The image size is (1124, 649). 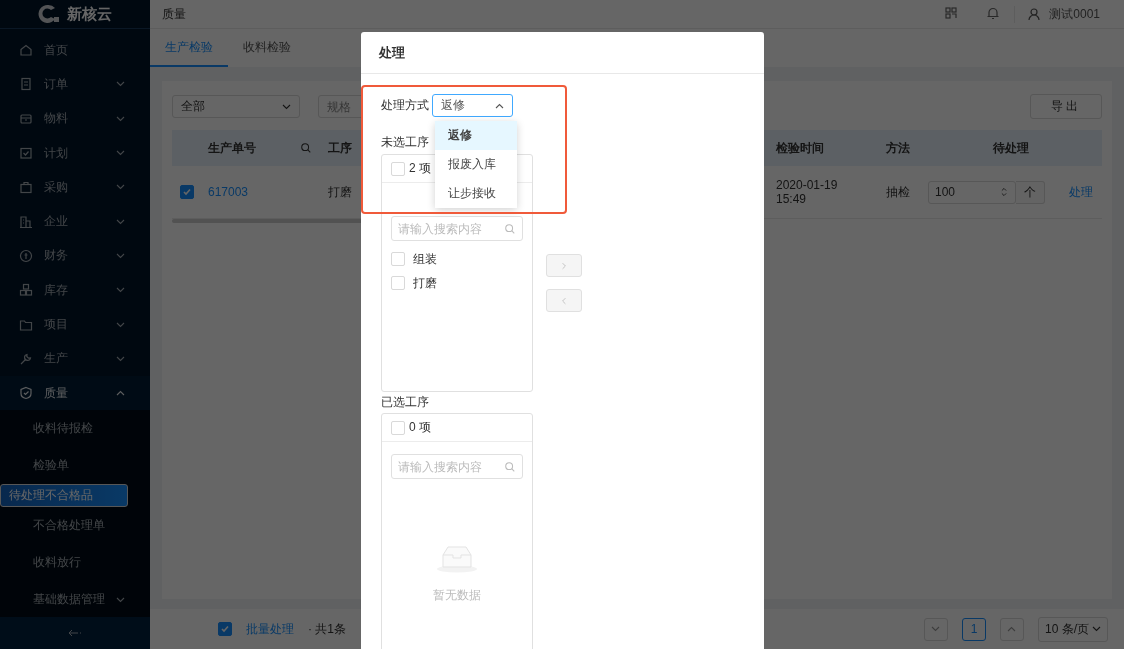 I want to click on chevron-right-icon, so click(x=564, y=265).